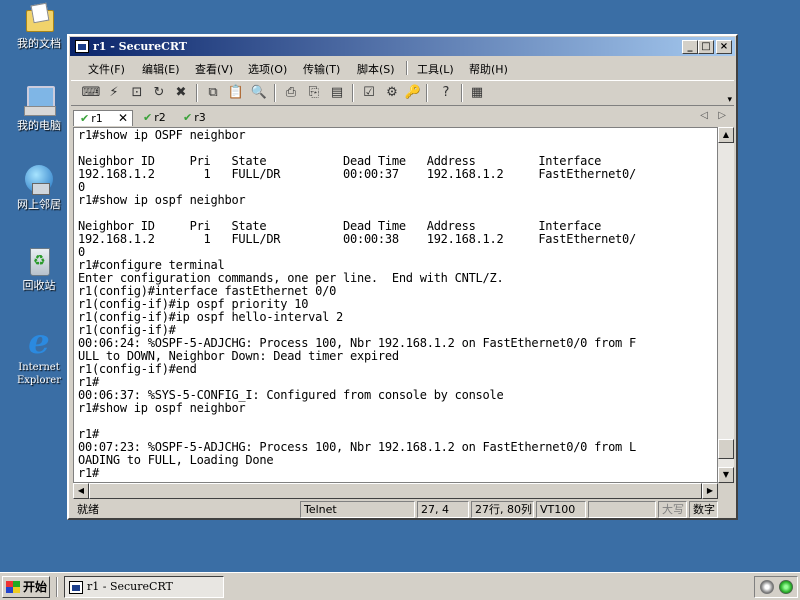 This screenshot has width=800, height=600. I want to click on scroll-right-arrow-icon: ▶, so click(710, 491).